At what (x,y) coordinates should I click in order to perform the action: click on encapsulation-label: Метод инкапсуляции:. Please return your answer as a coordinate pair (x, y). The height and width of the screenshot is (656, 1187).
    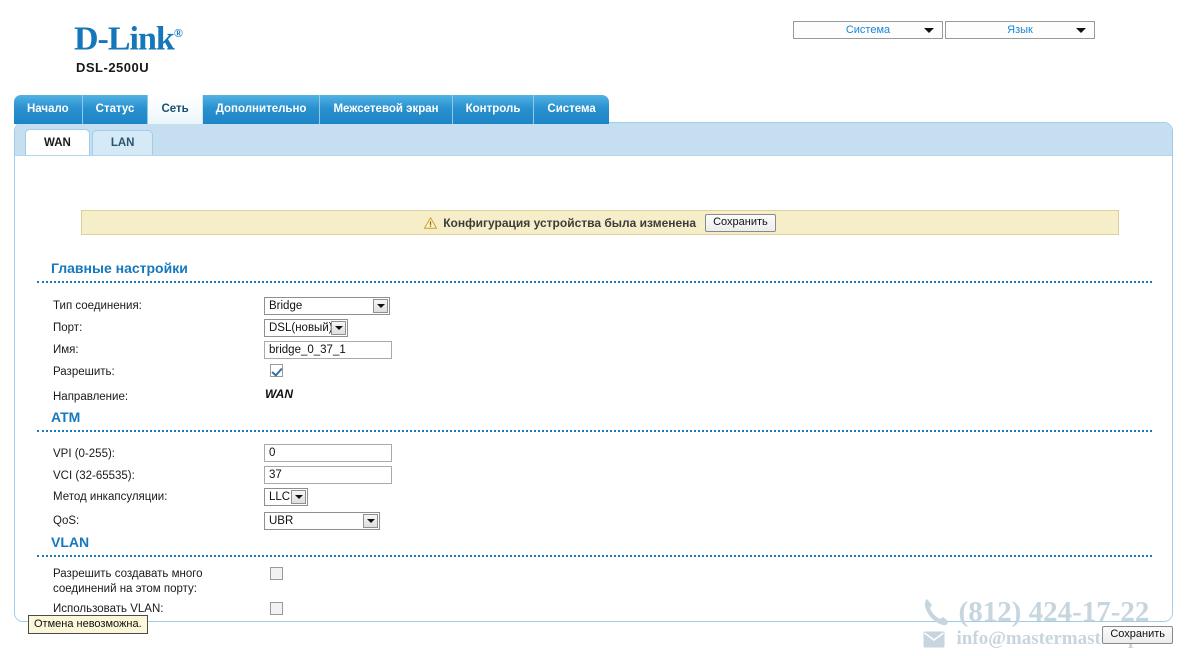
    Looking at the image, I should click on (110, 497).